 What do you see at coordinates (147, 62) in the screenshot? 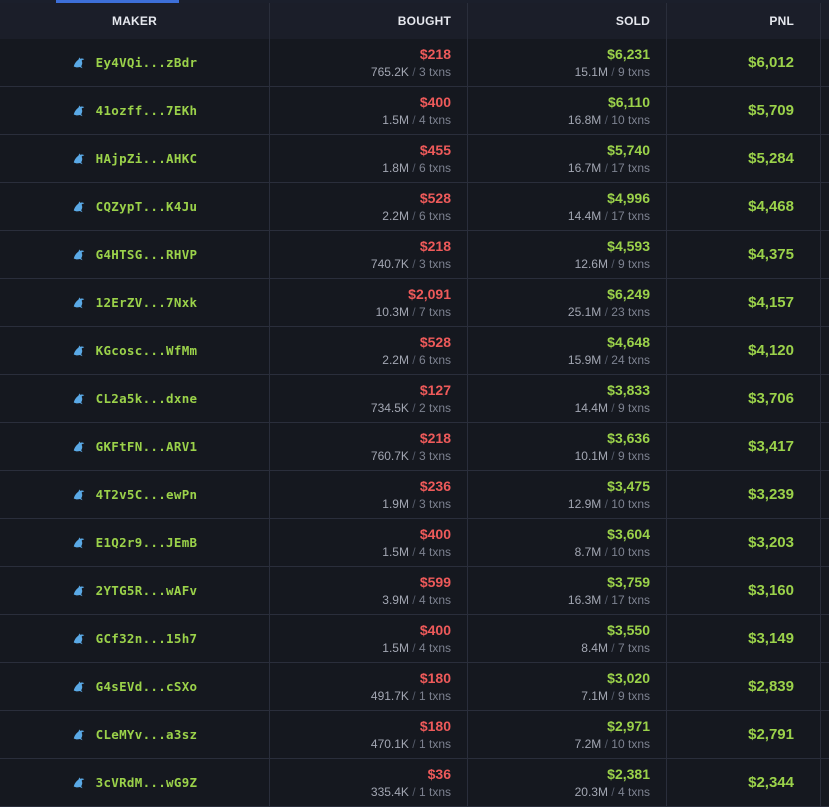
I see `maker-address: Ey4VQi...zBdr` at bounding box center [147, 62].